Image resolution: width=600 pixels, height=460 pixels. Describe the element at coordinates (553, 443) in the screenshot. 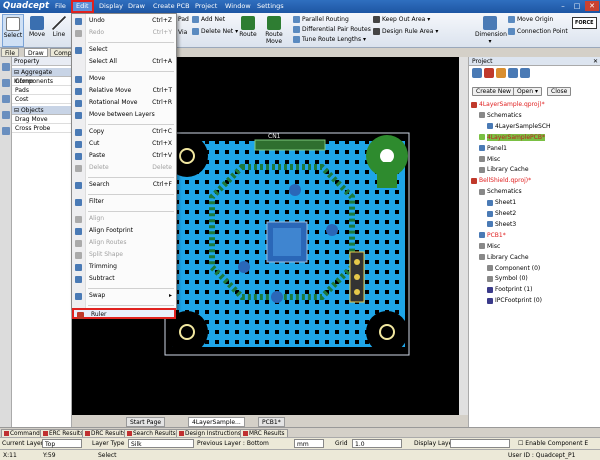

I see `enable-component-checkbox: ☐ Enable Component E` at that location.